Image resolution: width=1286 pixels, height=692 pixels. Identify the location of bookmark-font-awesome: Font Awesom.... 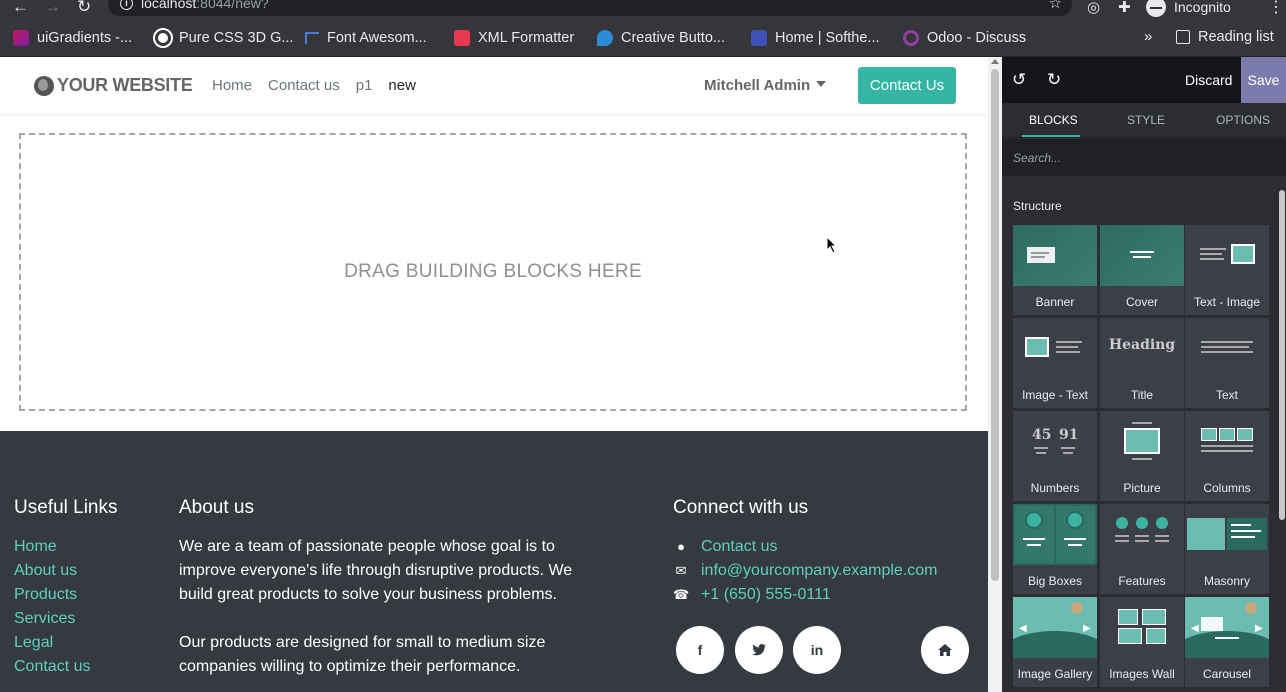
(366, 38).